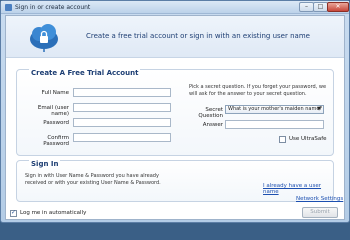 This screenshot has height=240, width=350. I want to click on full-name-field, so click(122, 92).